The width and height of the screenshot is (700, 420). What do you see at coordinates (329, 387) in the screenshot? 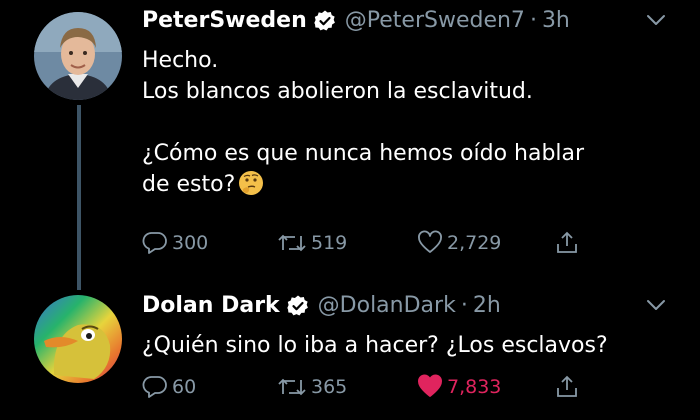
I see `retweet-count: 365` at bounding box center [329, 387].